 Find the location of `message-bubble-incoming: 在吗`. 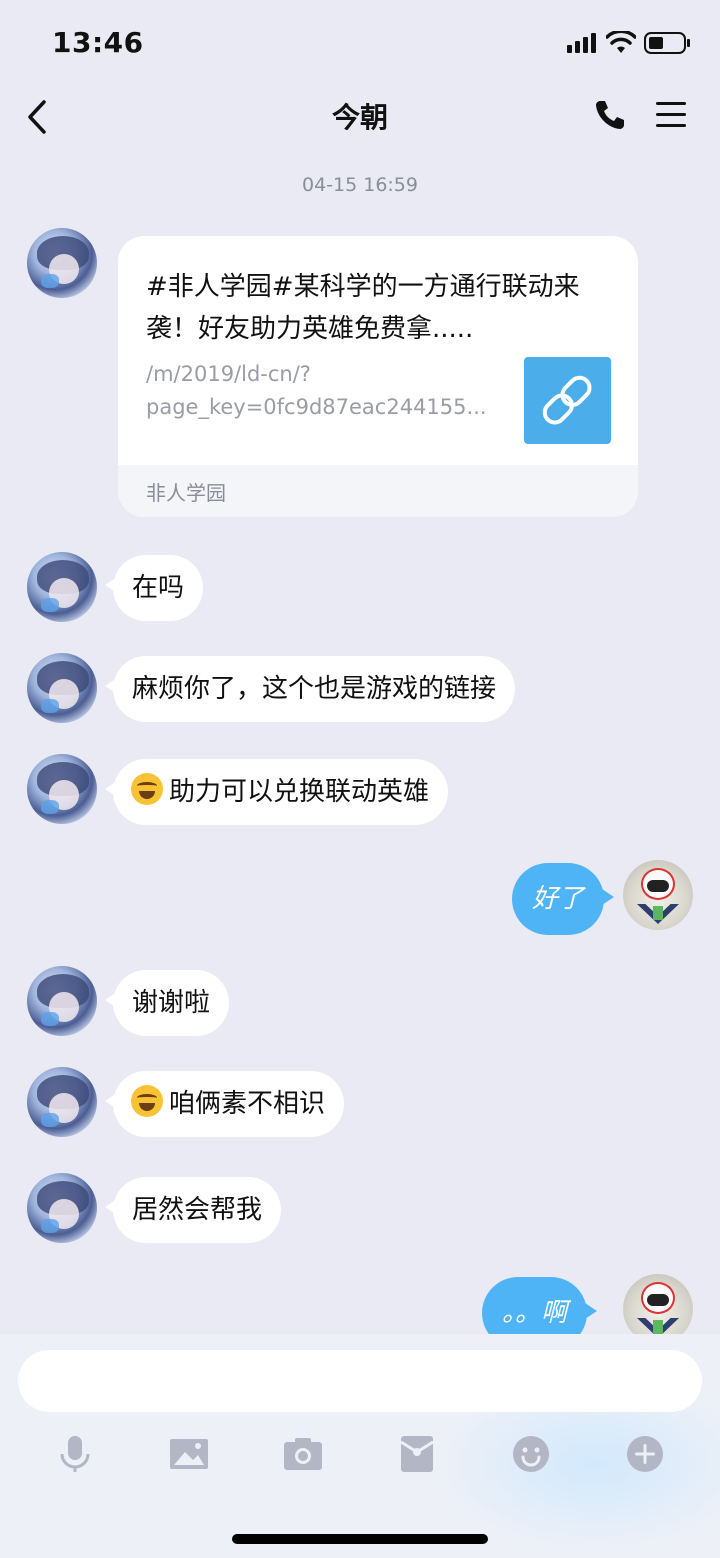

message-bubble-incoming: 在吗 is located at coordinates (154, 588).